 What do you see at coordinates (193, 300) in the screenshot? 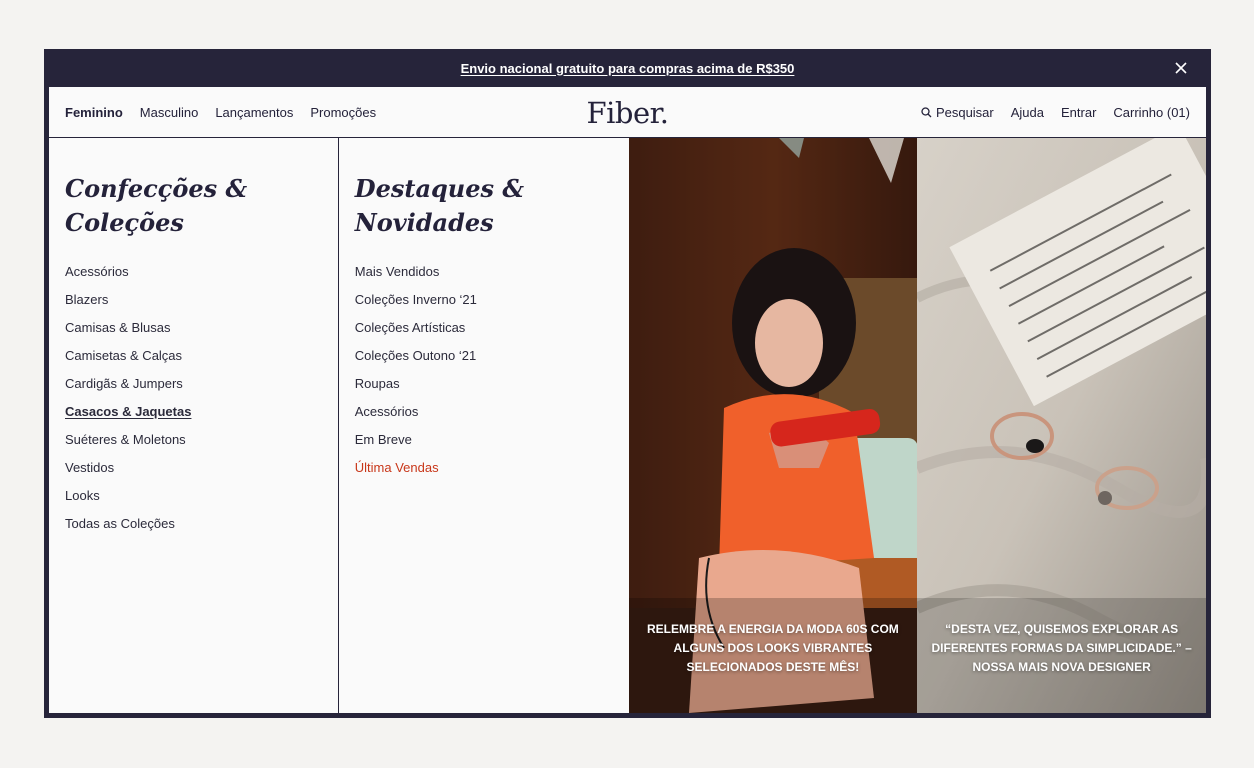
I see `menu-item-blazers: Blazers` at bounding box center [193, 300].